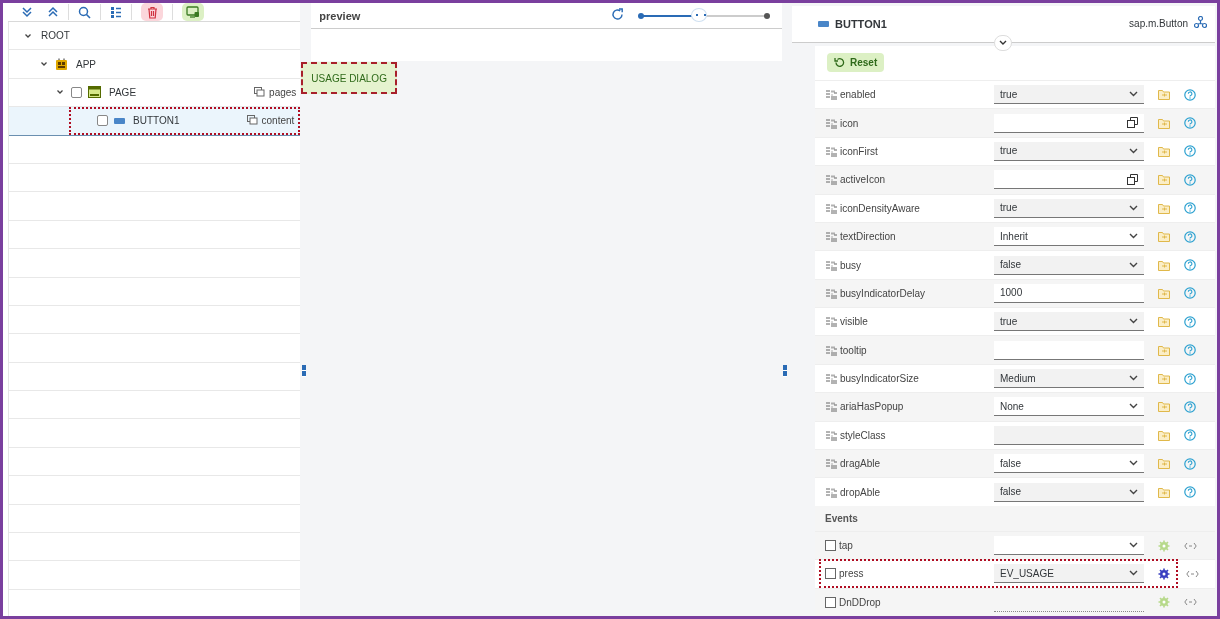 The image size is (1220, 619). I want to click on tree-item: ROOT, so click(155, 36).